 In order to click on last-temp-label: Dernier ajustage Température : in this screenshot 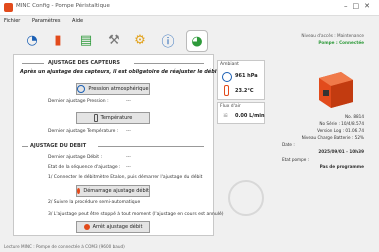, I will do `click(83, 131)`.